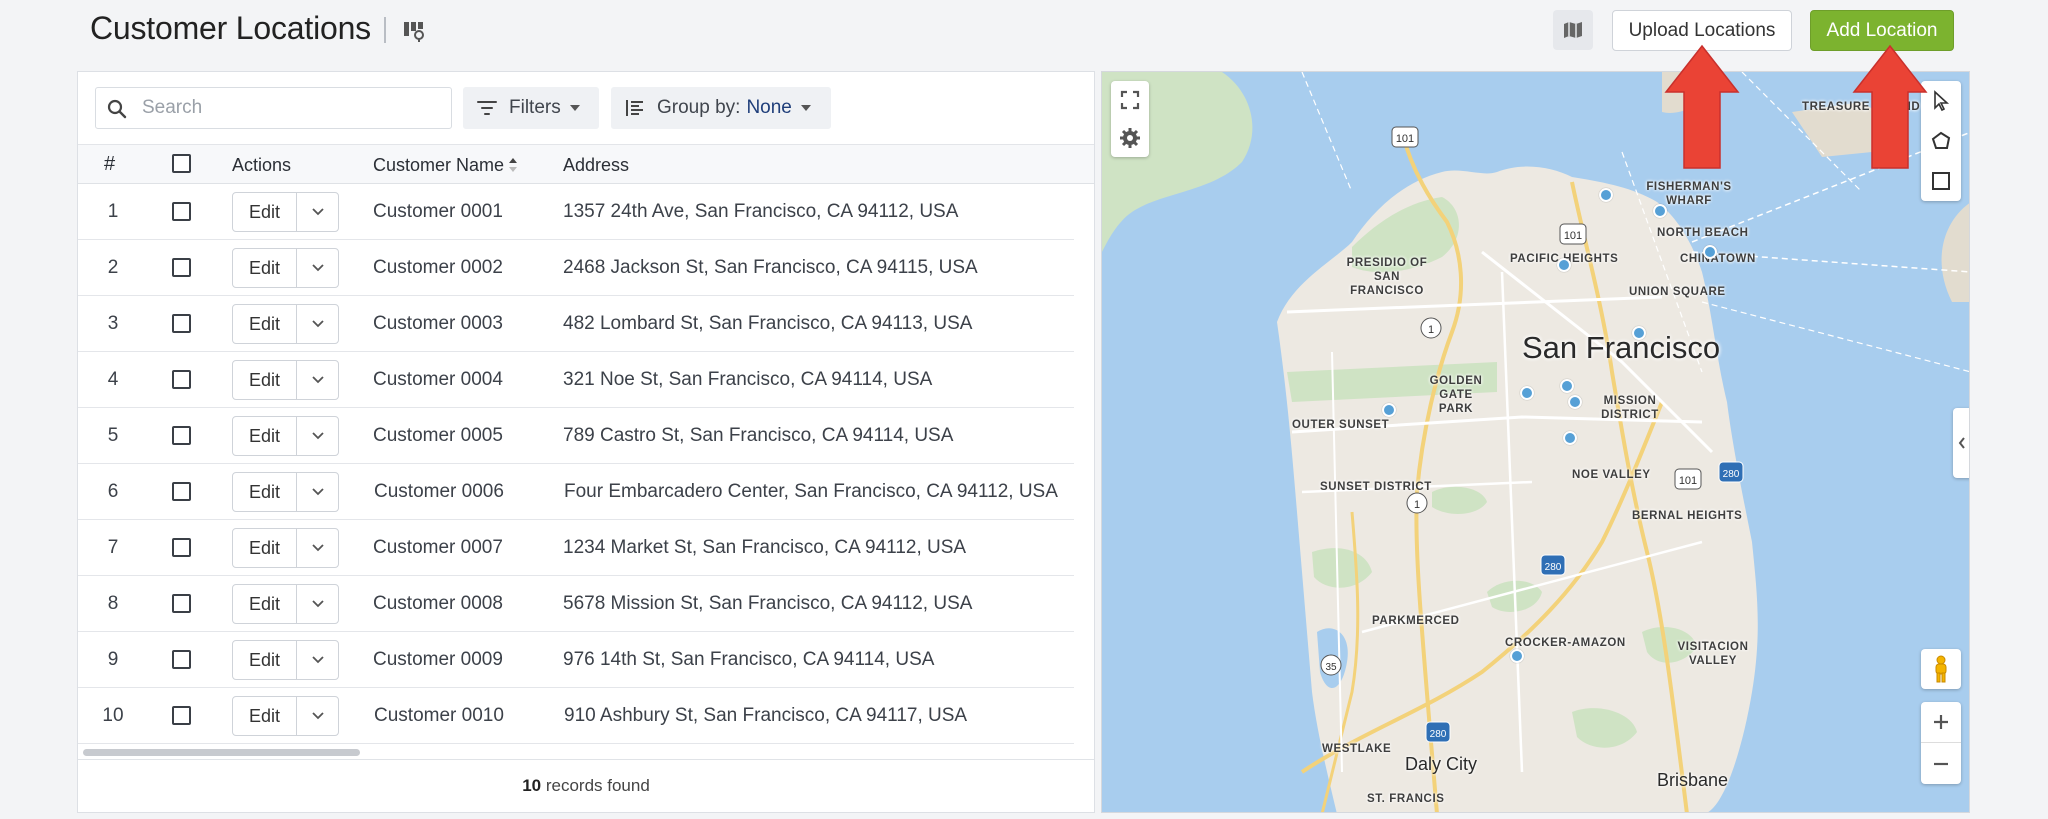 The image size is (2048, 819). What do you see at coordinates (1376, 487) in the screenshot?
I see `map-label-sunset-district: SUNSET DISTRICT` at bounding box center [1376, 487].